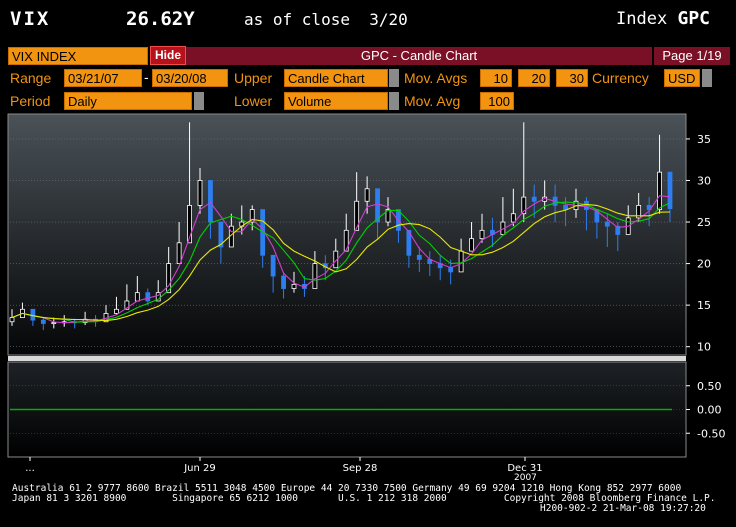 This screenshot has height=527, width=736. What do you see at coordinates (253, 101) in the screenshot?
I see `lower-label: Lower` at bounding box center [253, 101].